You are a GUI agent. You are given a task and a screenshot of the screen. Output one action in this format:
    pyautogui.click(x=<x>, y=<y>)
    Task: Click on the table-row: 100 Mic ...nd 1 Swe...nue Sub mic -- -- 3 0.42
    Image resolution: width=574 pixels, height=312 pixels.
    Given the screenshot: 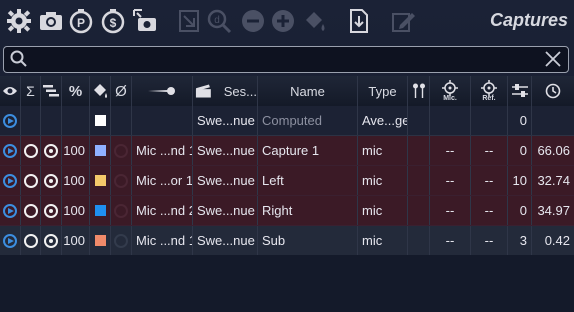 What is the action you would take?
    pyautogui.click(x=287, y=241)
    